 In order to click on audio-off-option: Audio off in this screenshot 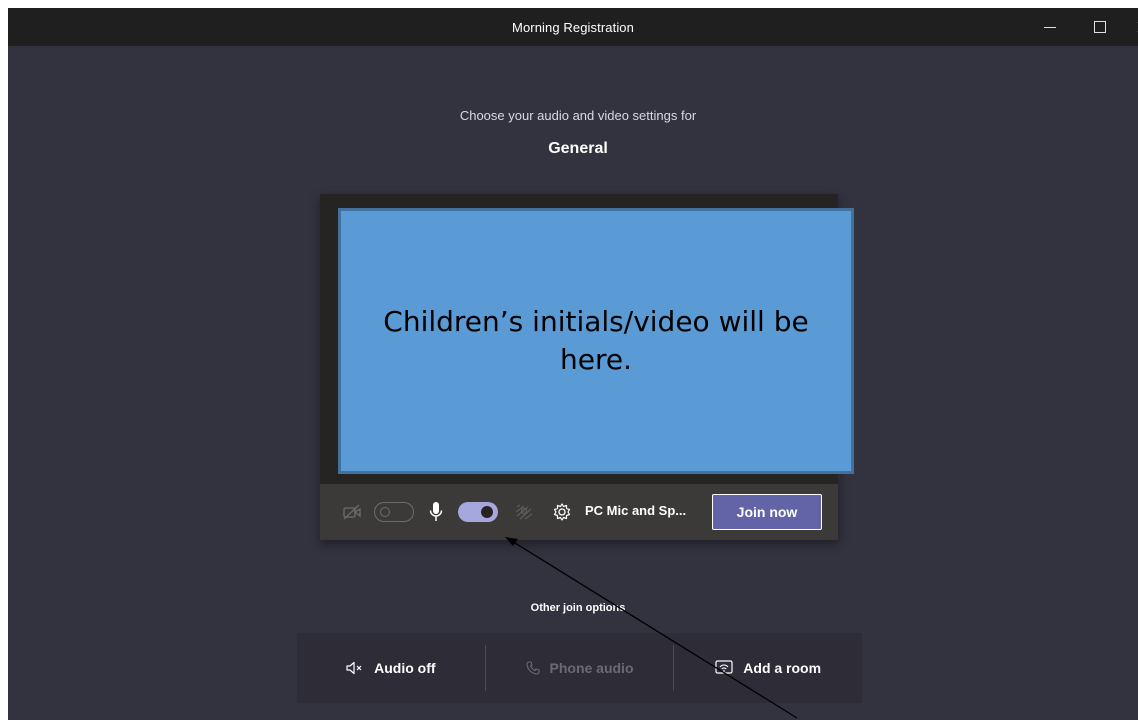, I will do `click(391, 668)`.